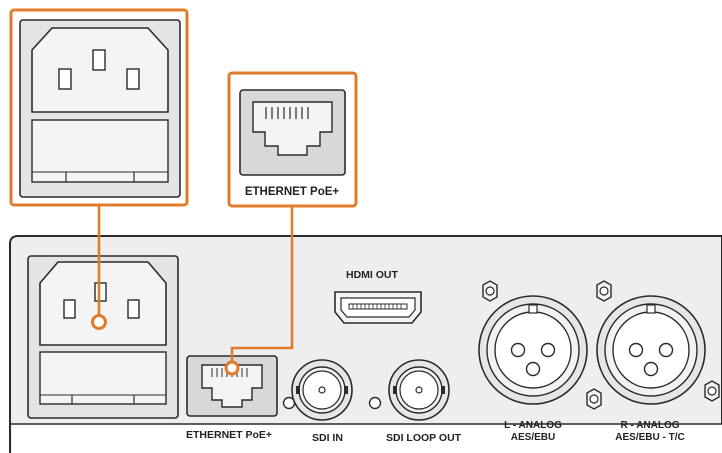  Describe the element at coordinates (375, 403) in the screenshot. I see `sdi-status-led` at that location.